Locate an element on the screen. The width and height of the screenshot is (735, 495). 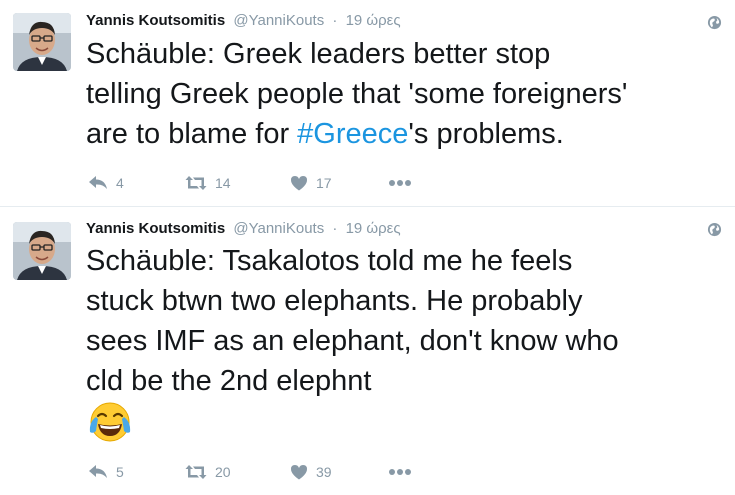
hashtag-link: #Greece is located at coordinates (352, 134).